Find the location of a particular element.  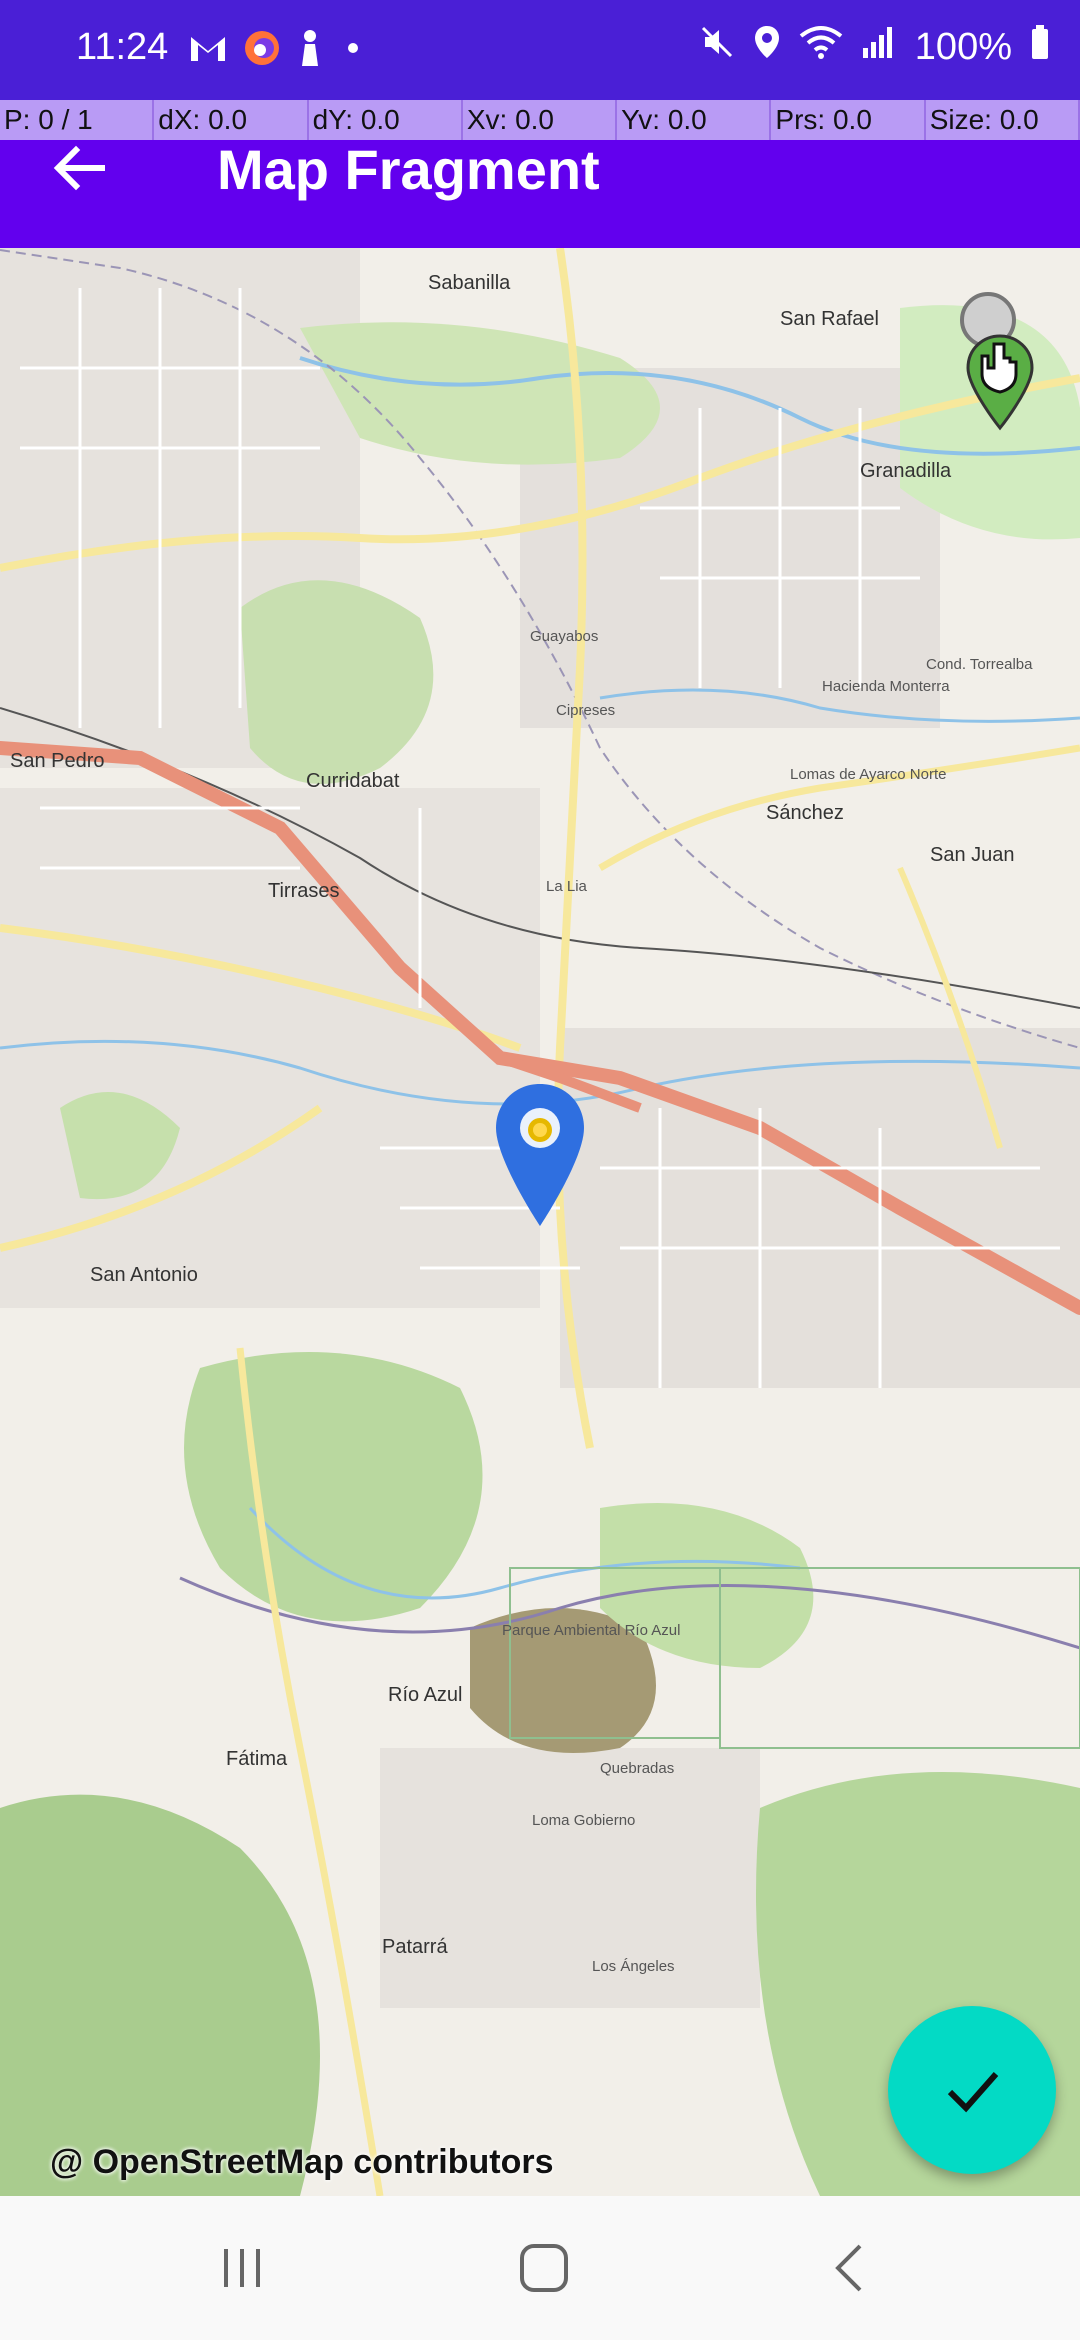

map-label: Granadilla is located at coordinates (906, 471).